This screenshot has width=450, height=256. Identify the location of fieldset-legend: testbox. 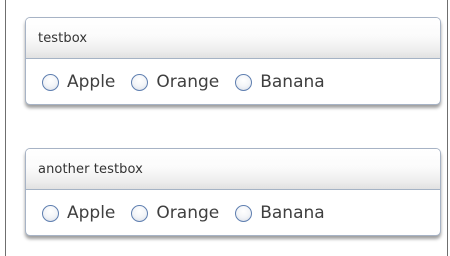
(233, 38).